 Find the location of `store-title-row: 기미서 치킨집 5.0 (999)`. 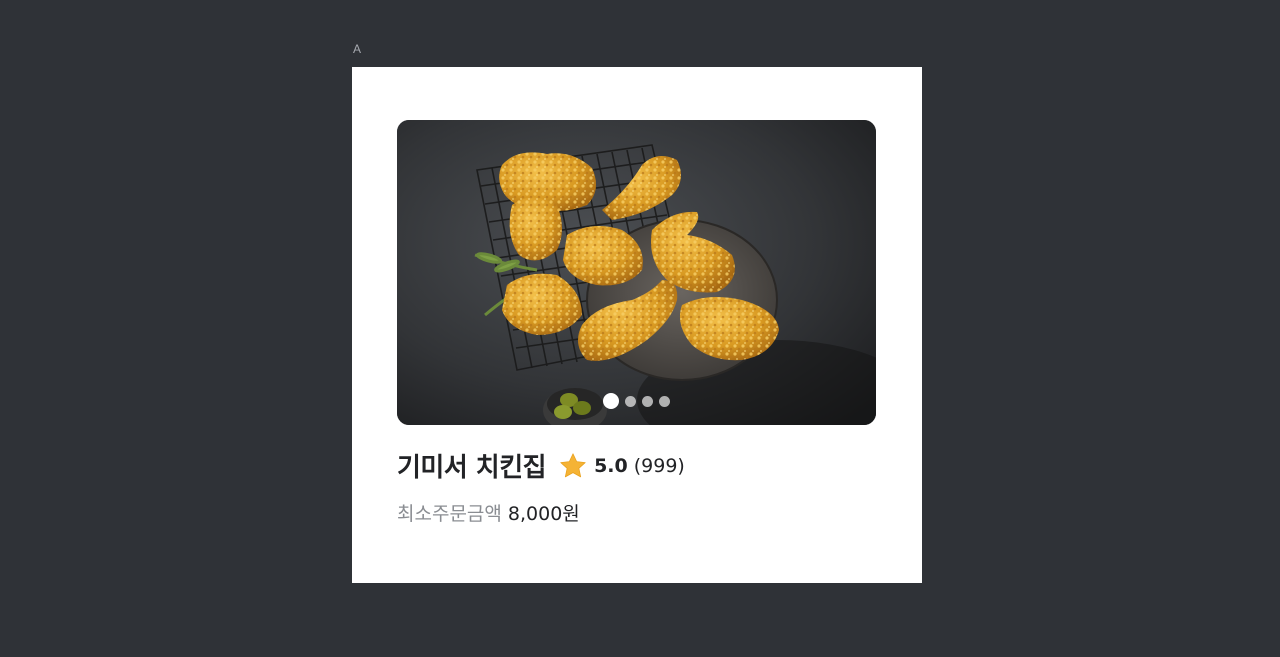

store-title-row: 기미서 치킨집 5.0 (999) is located at coordinates (541, 465).